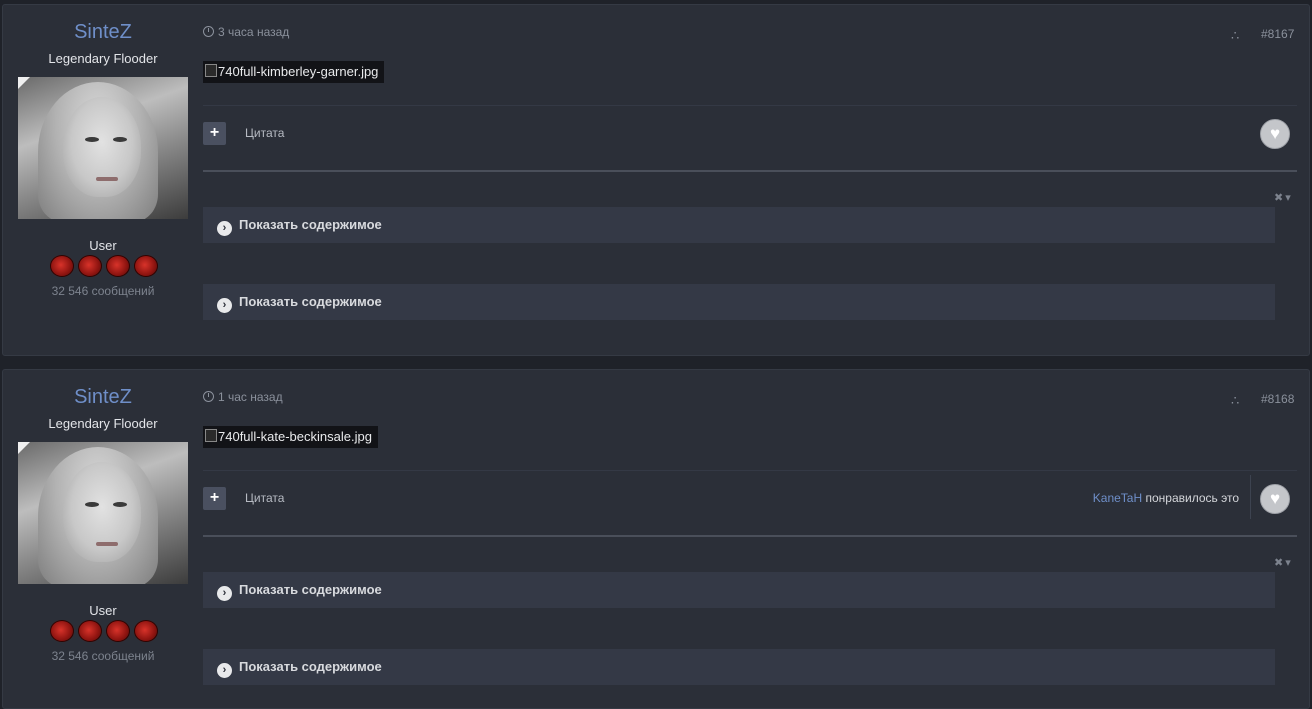  I want to click on post-number: #8168, so click(1277, 399).